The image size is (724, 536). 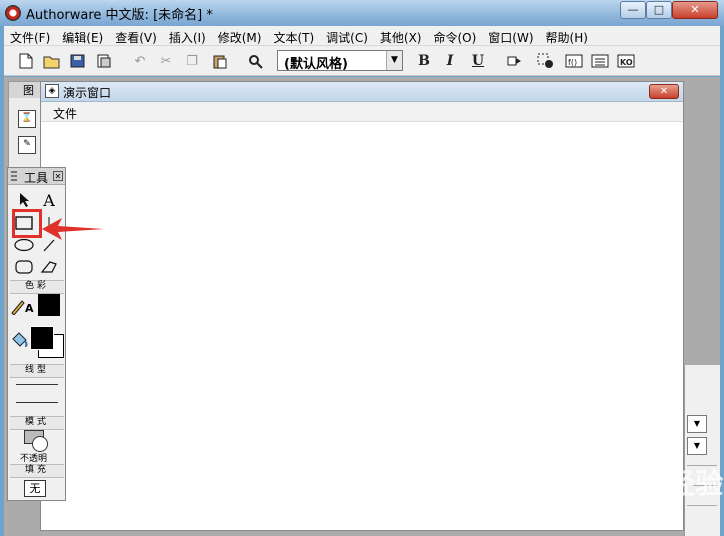 I want to click on close-button: ✕, so click(x=695, y=10).